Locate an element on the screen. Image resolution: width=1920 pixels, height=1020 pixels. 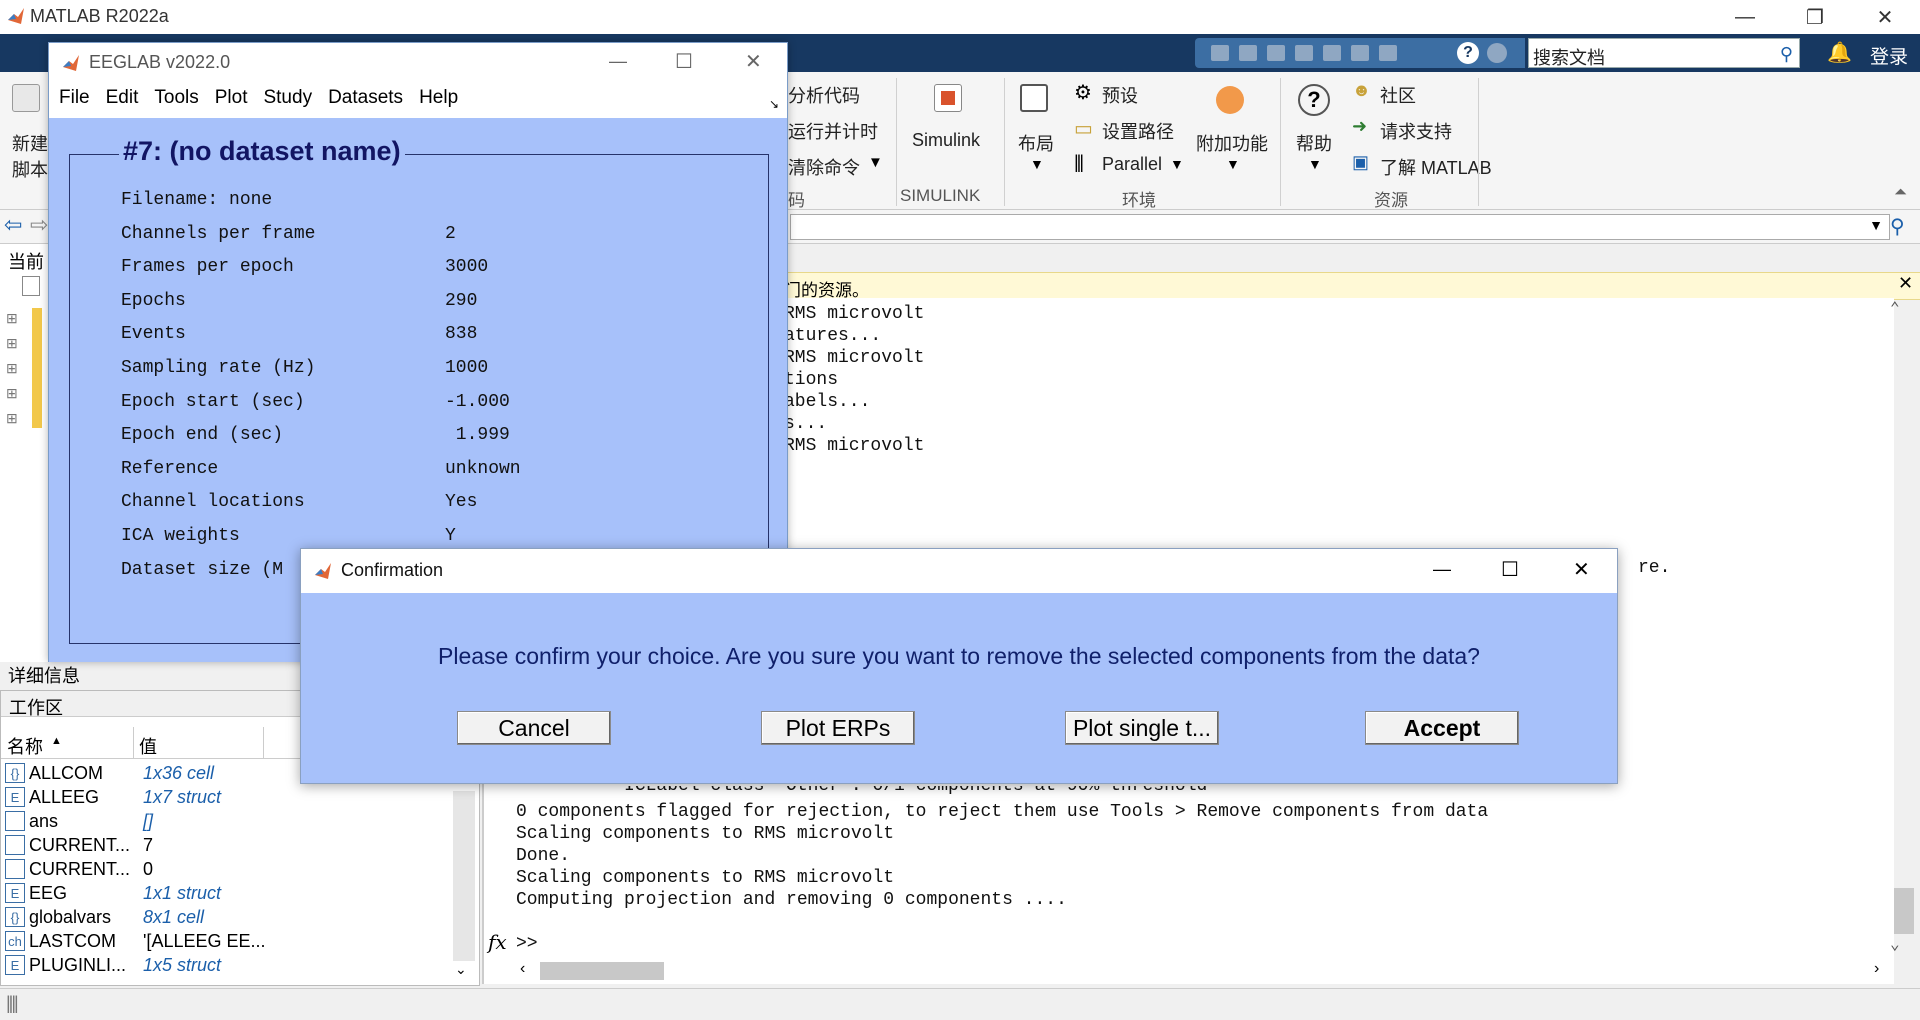
switch-windows-icon is located at coordinates (1388, 53).